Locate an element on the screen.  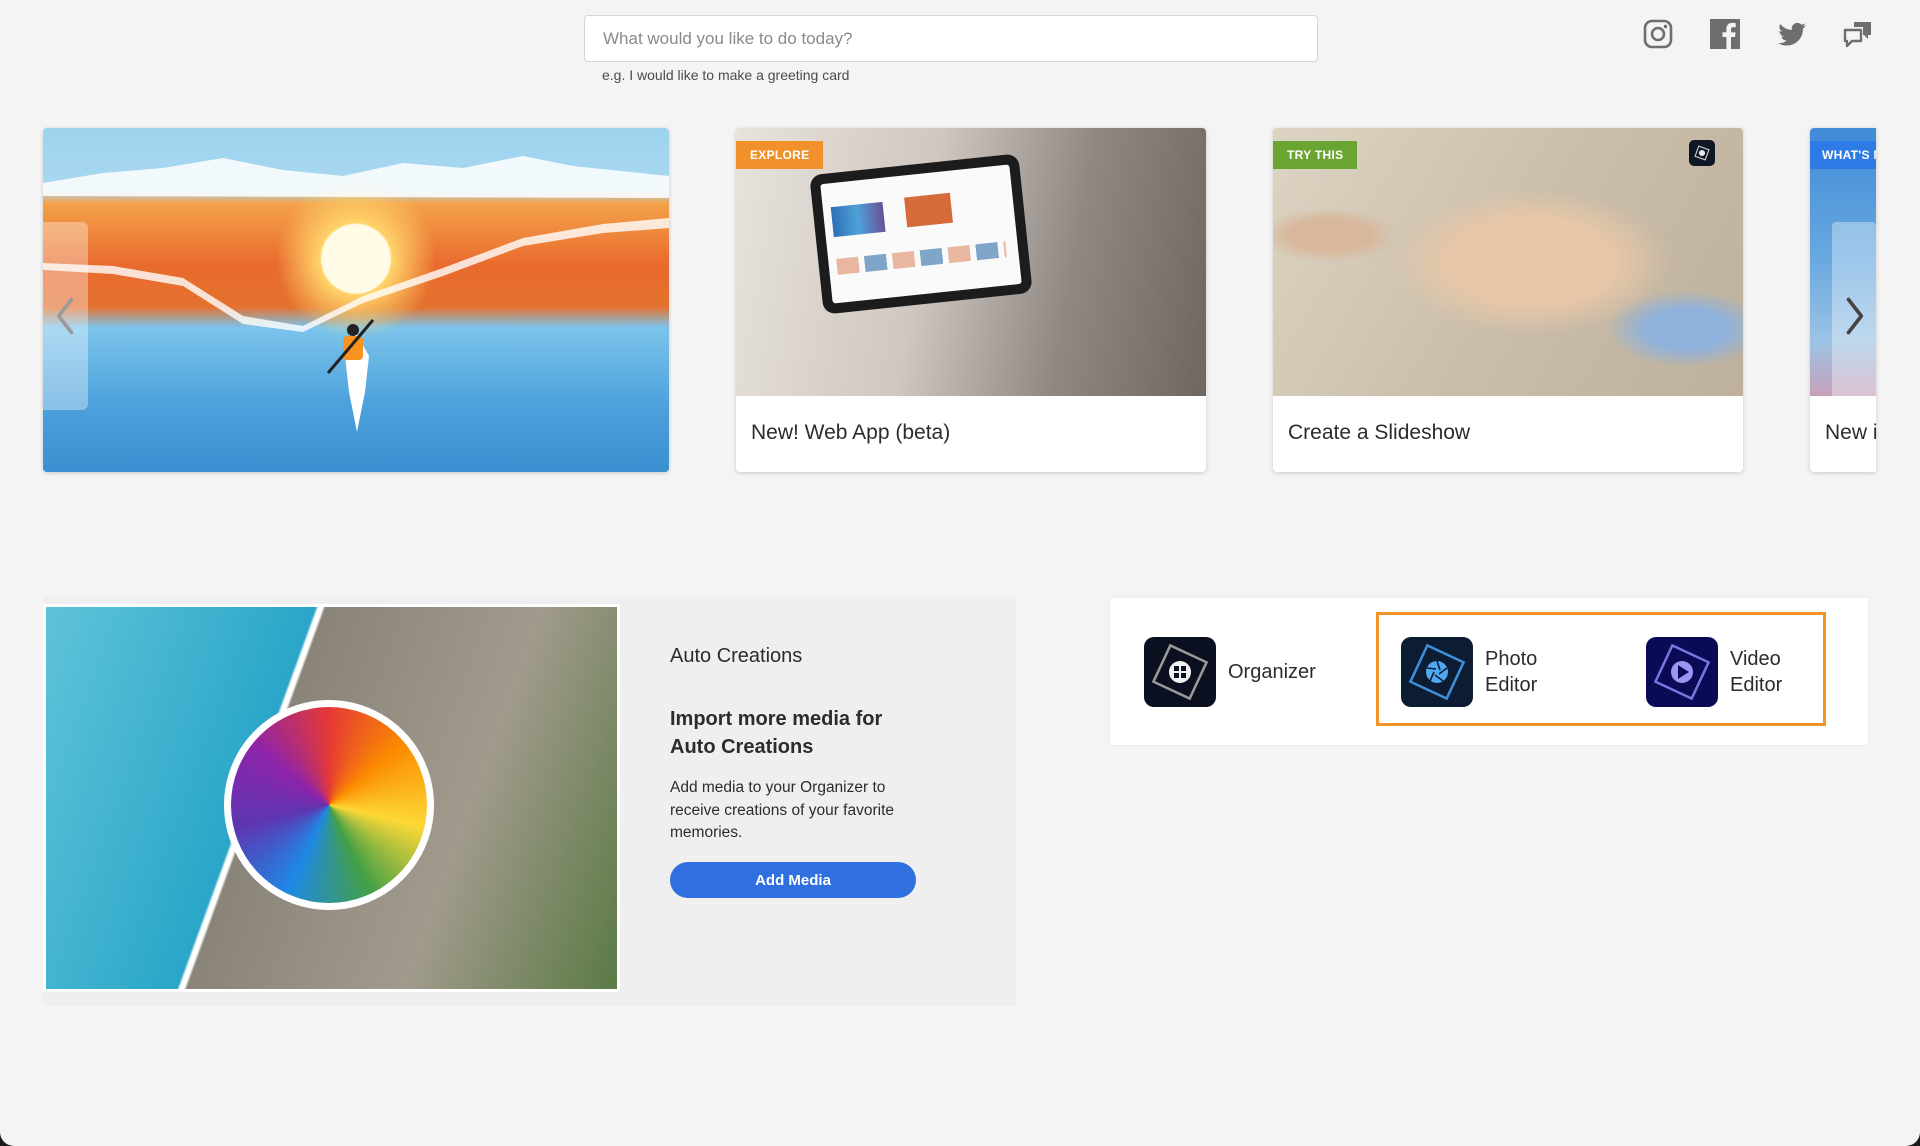
photo-editor-label-line1: Photo is located at coordinates (1511, 659).